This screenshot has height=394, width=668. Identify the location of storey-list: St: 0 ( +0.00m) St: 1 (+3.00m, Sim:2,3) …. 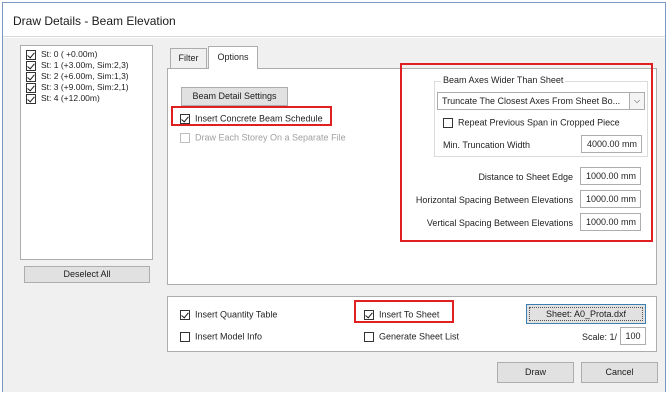
(86, 152).